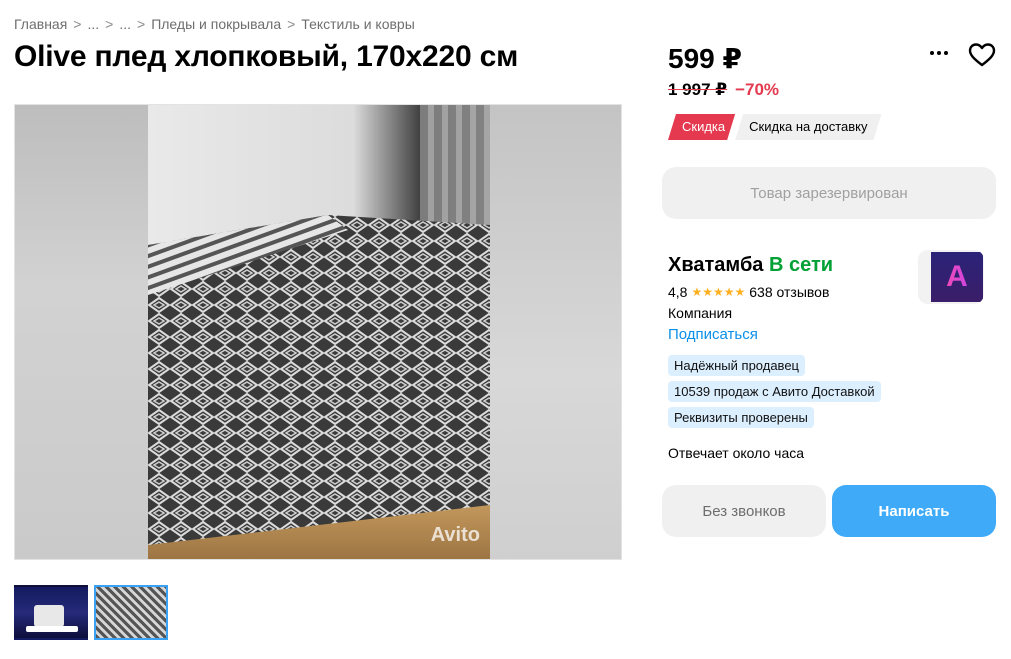  I want to click on old-price: 1 997 ₽, so click(698, 89).